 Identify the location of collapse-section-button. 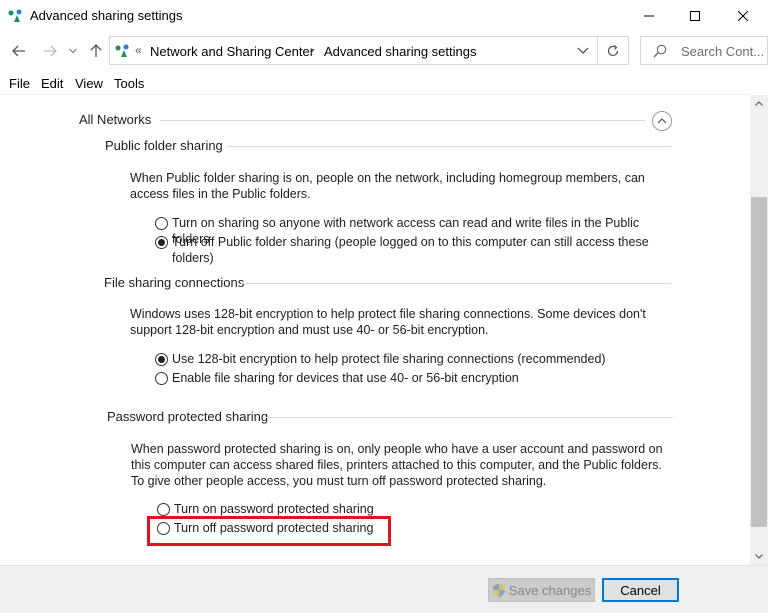
(662, 121).